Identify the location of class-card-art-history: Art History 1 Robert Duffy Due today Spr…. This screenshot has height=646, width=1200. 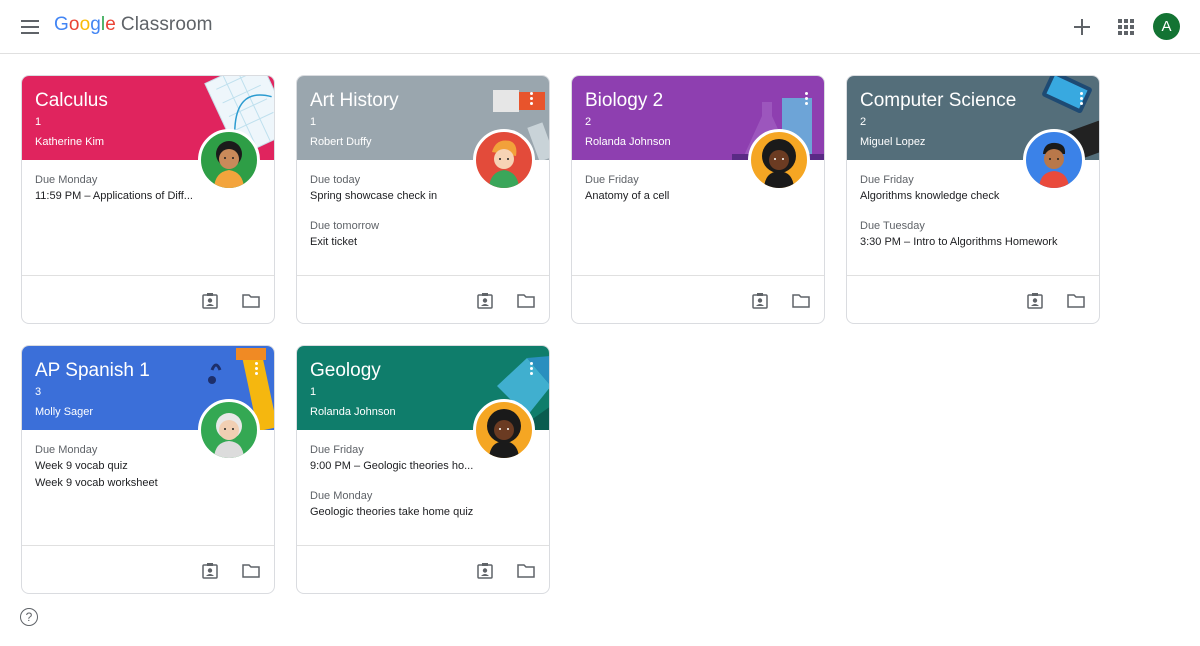
(423, 199).